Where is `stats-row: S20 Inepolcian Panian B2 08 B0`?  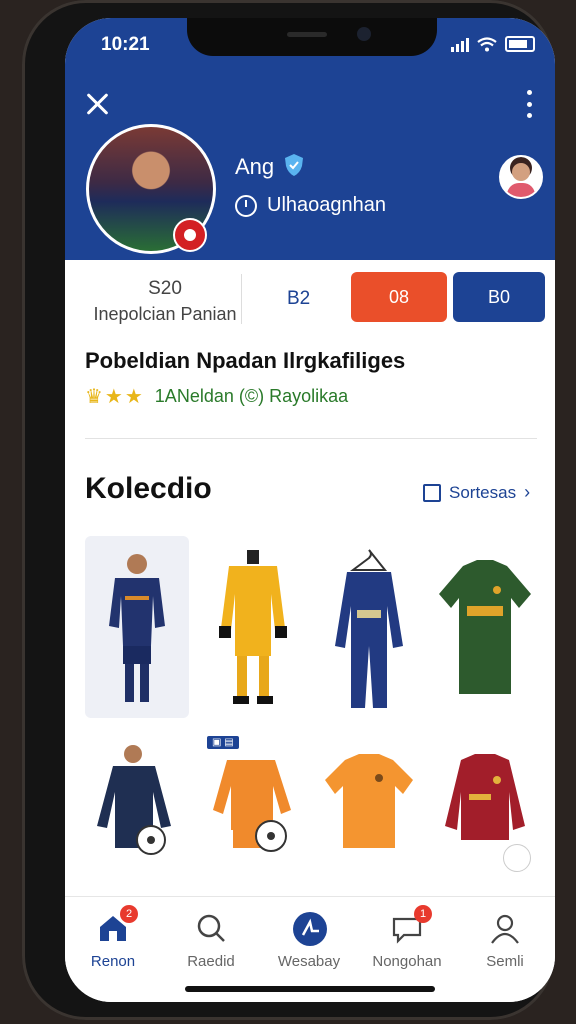 stats-row: S20 Inepolcian Panian B2 08 B0 is located at coordinates (310, 300).